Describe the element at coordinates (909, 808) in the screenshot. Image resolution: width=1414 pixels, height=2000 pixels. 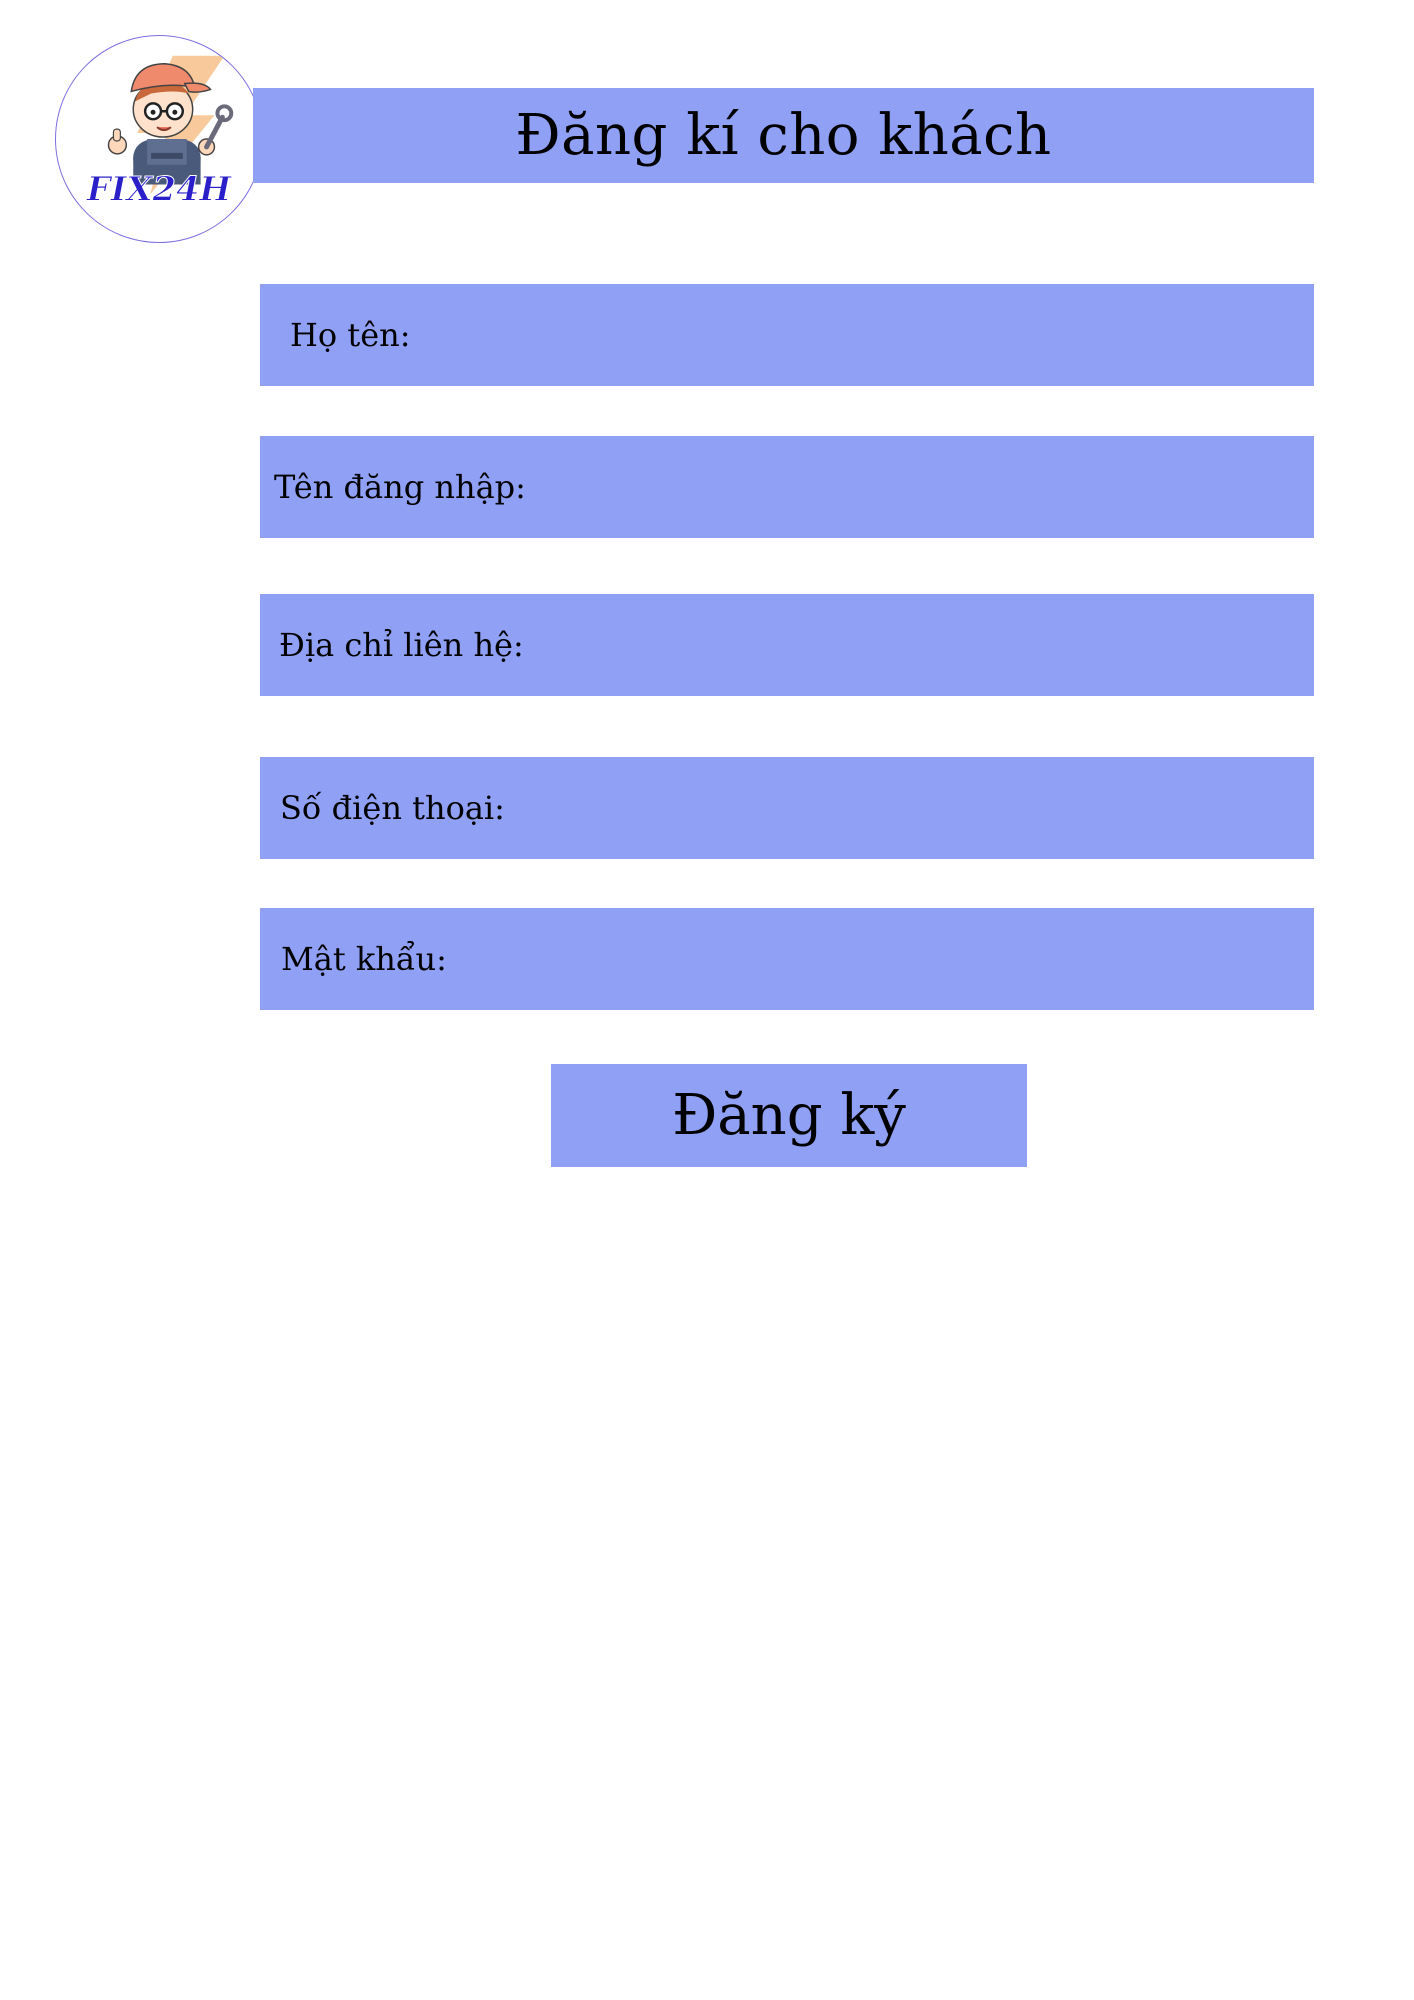
I see `phone-input` at that location.